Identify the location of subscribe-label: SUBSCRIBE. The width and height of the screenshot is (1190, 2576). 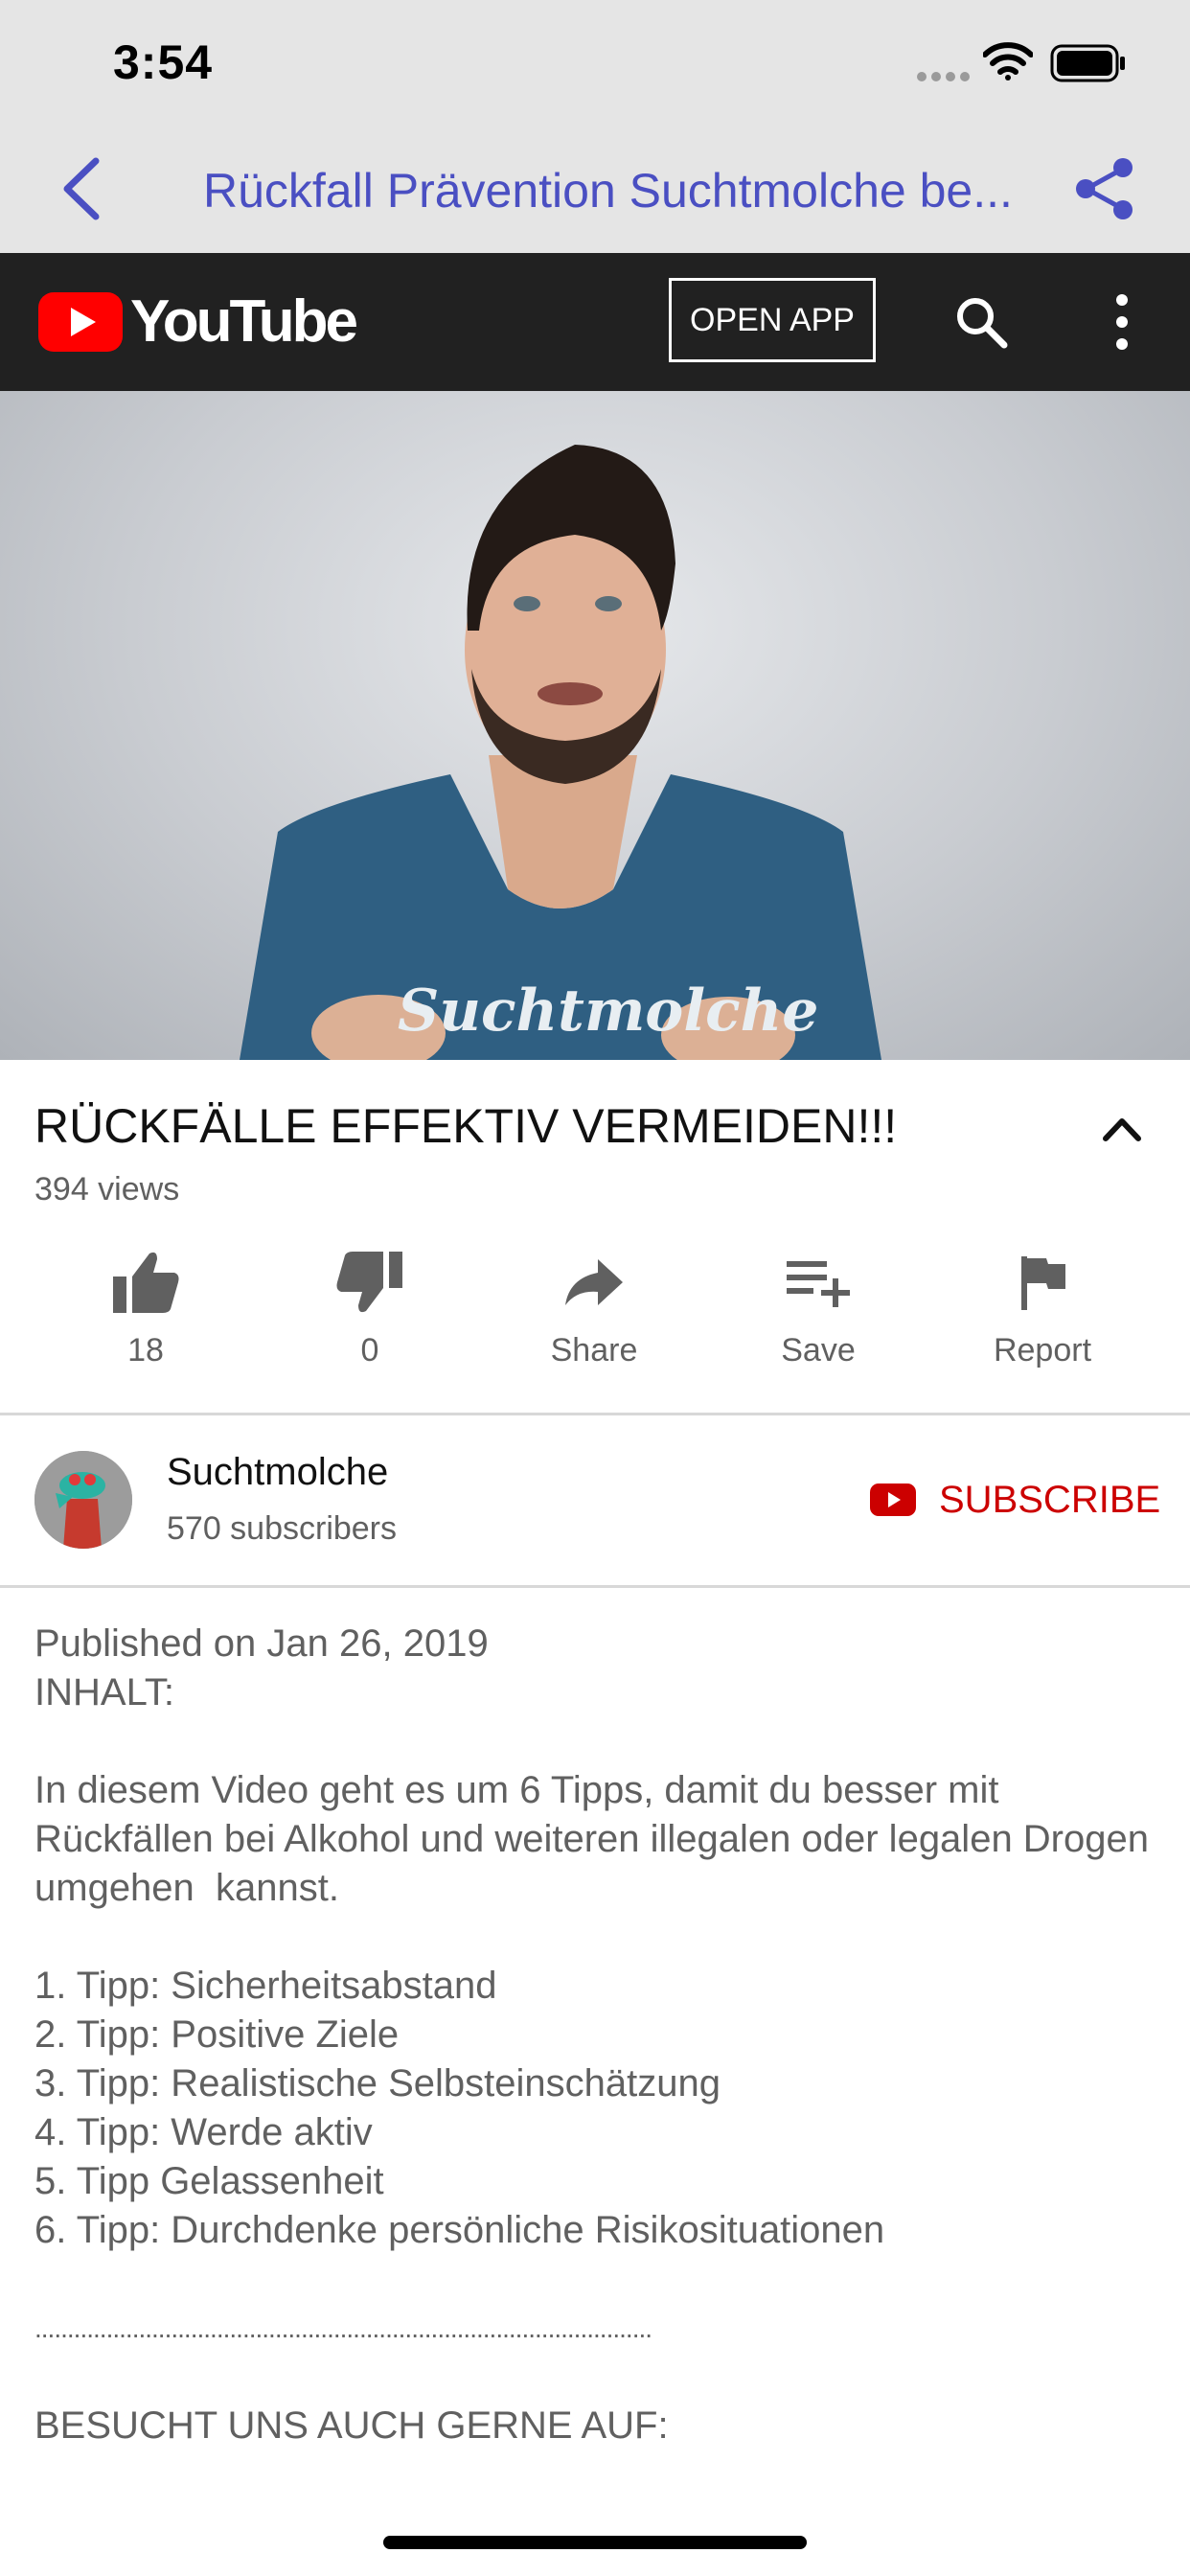
(1050, 1499).